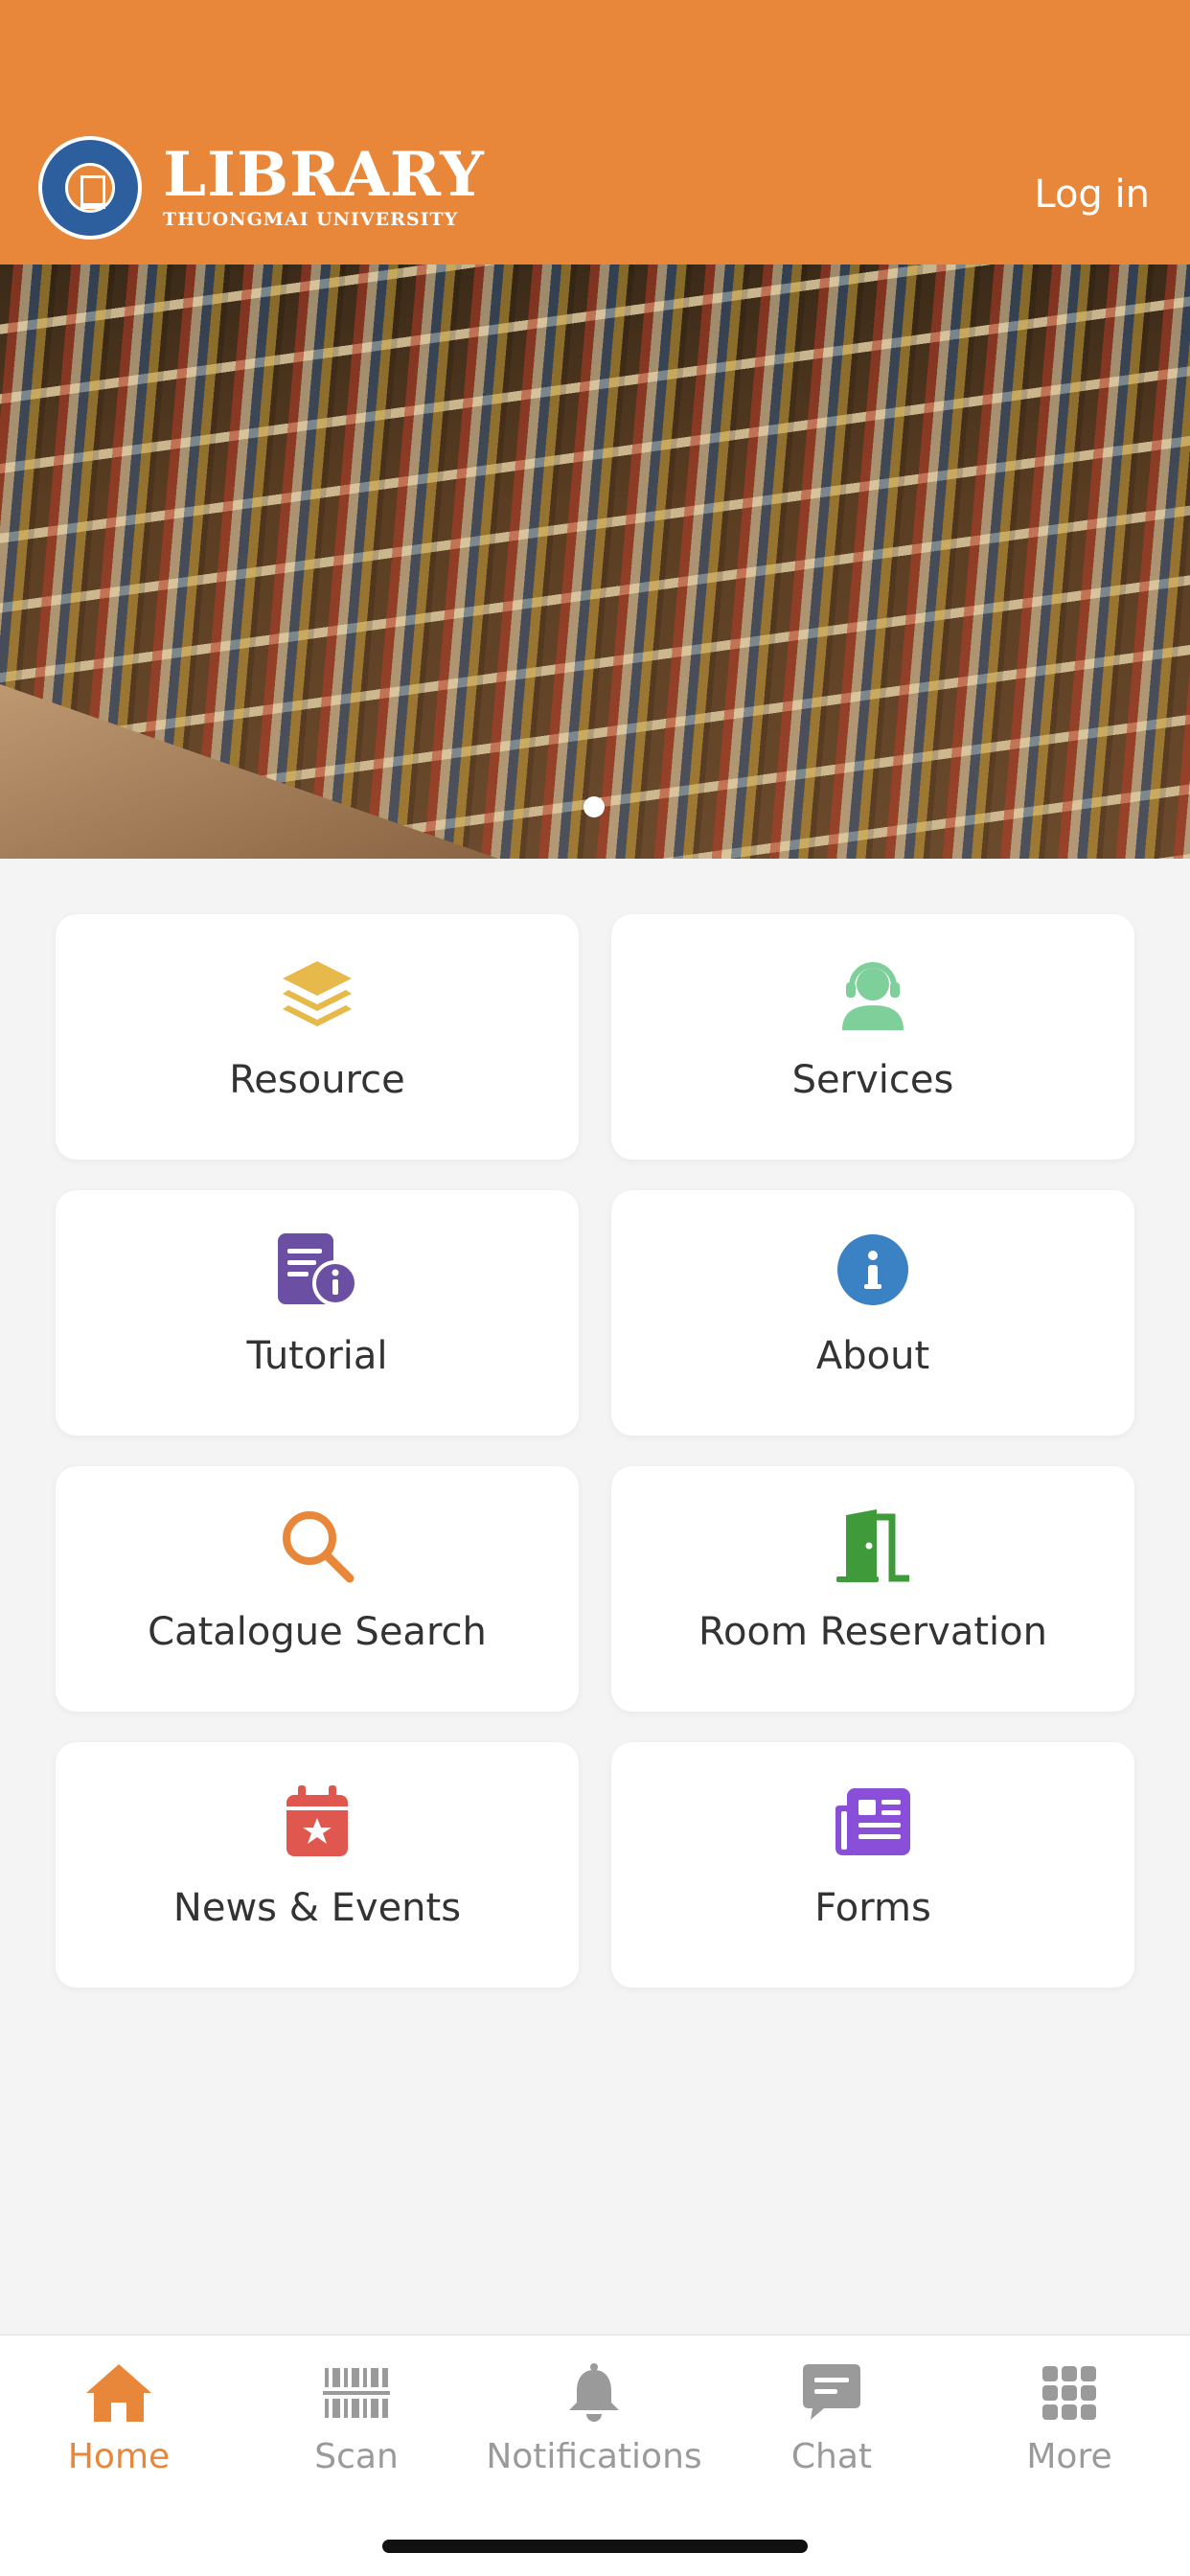  I want to click on layers-icon, so click(317, 994).